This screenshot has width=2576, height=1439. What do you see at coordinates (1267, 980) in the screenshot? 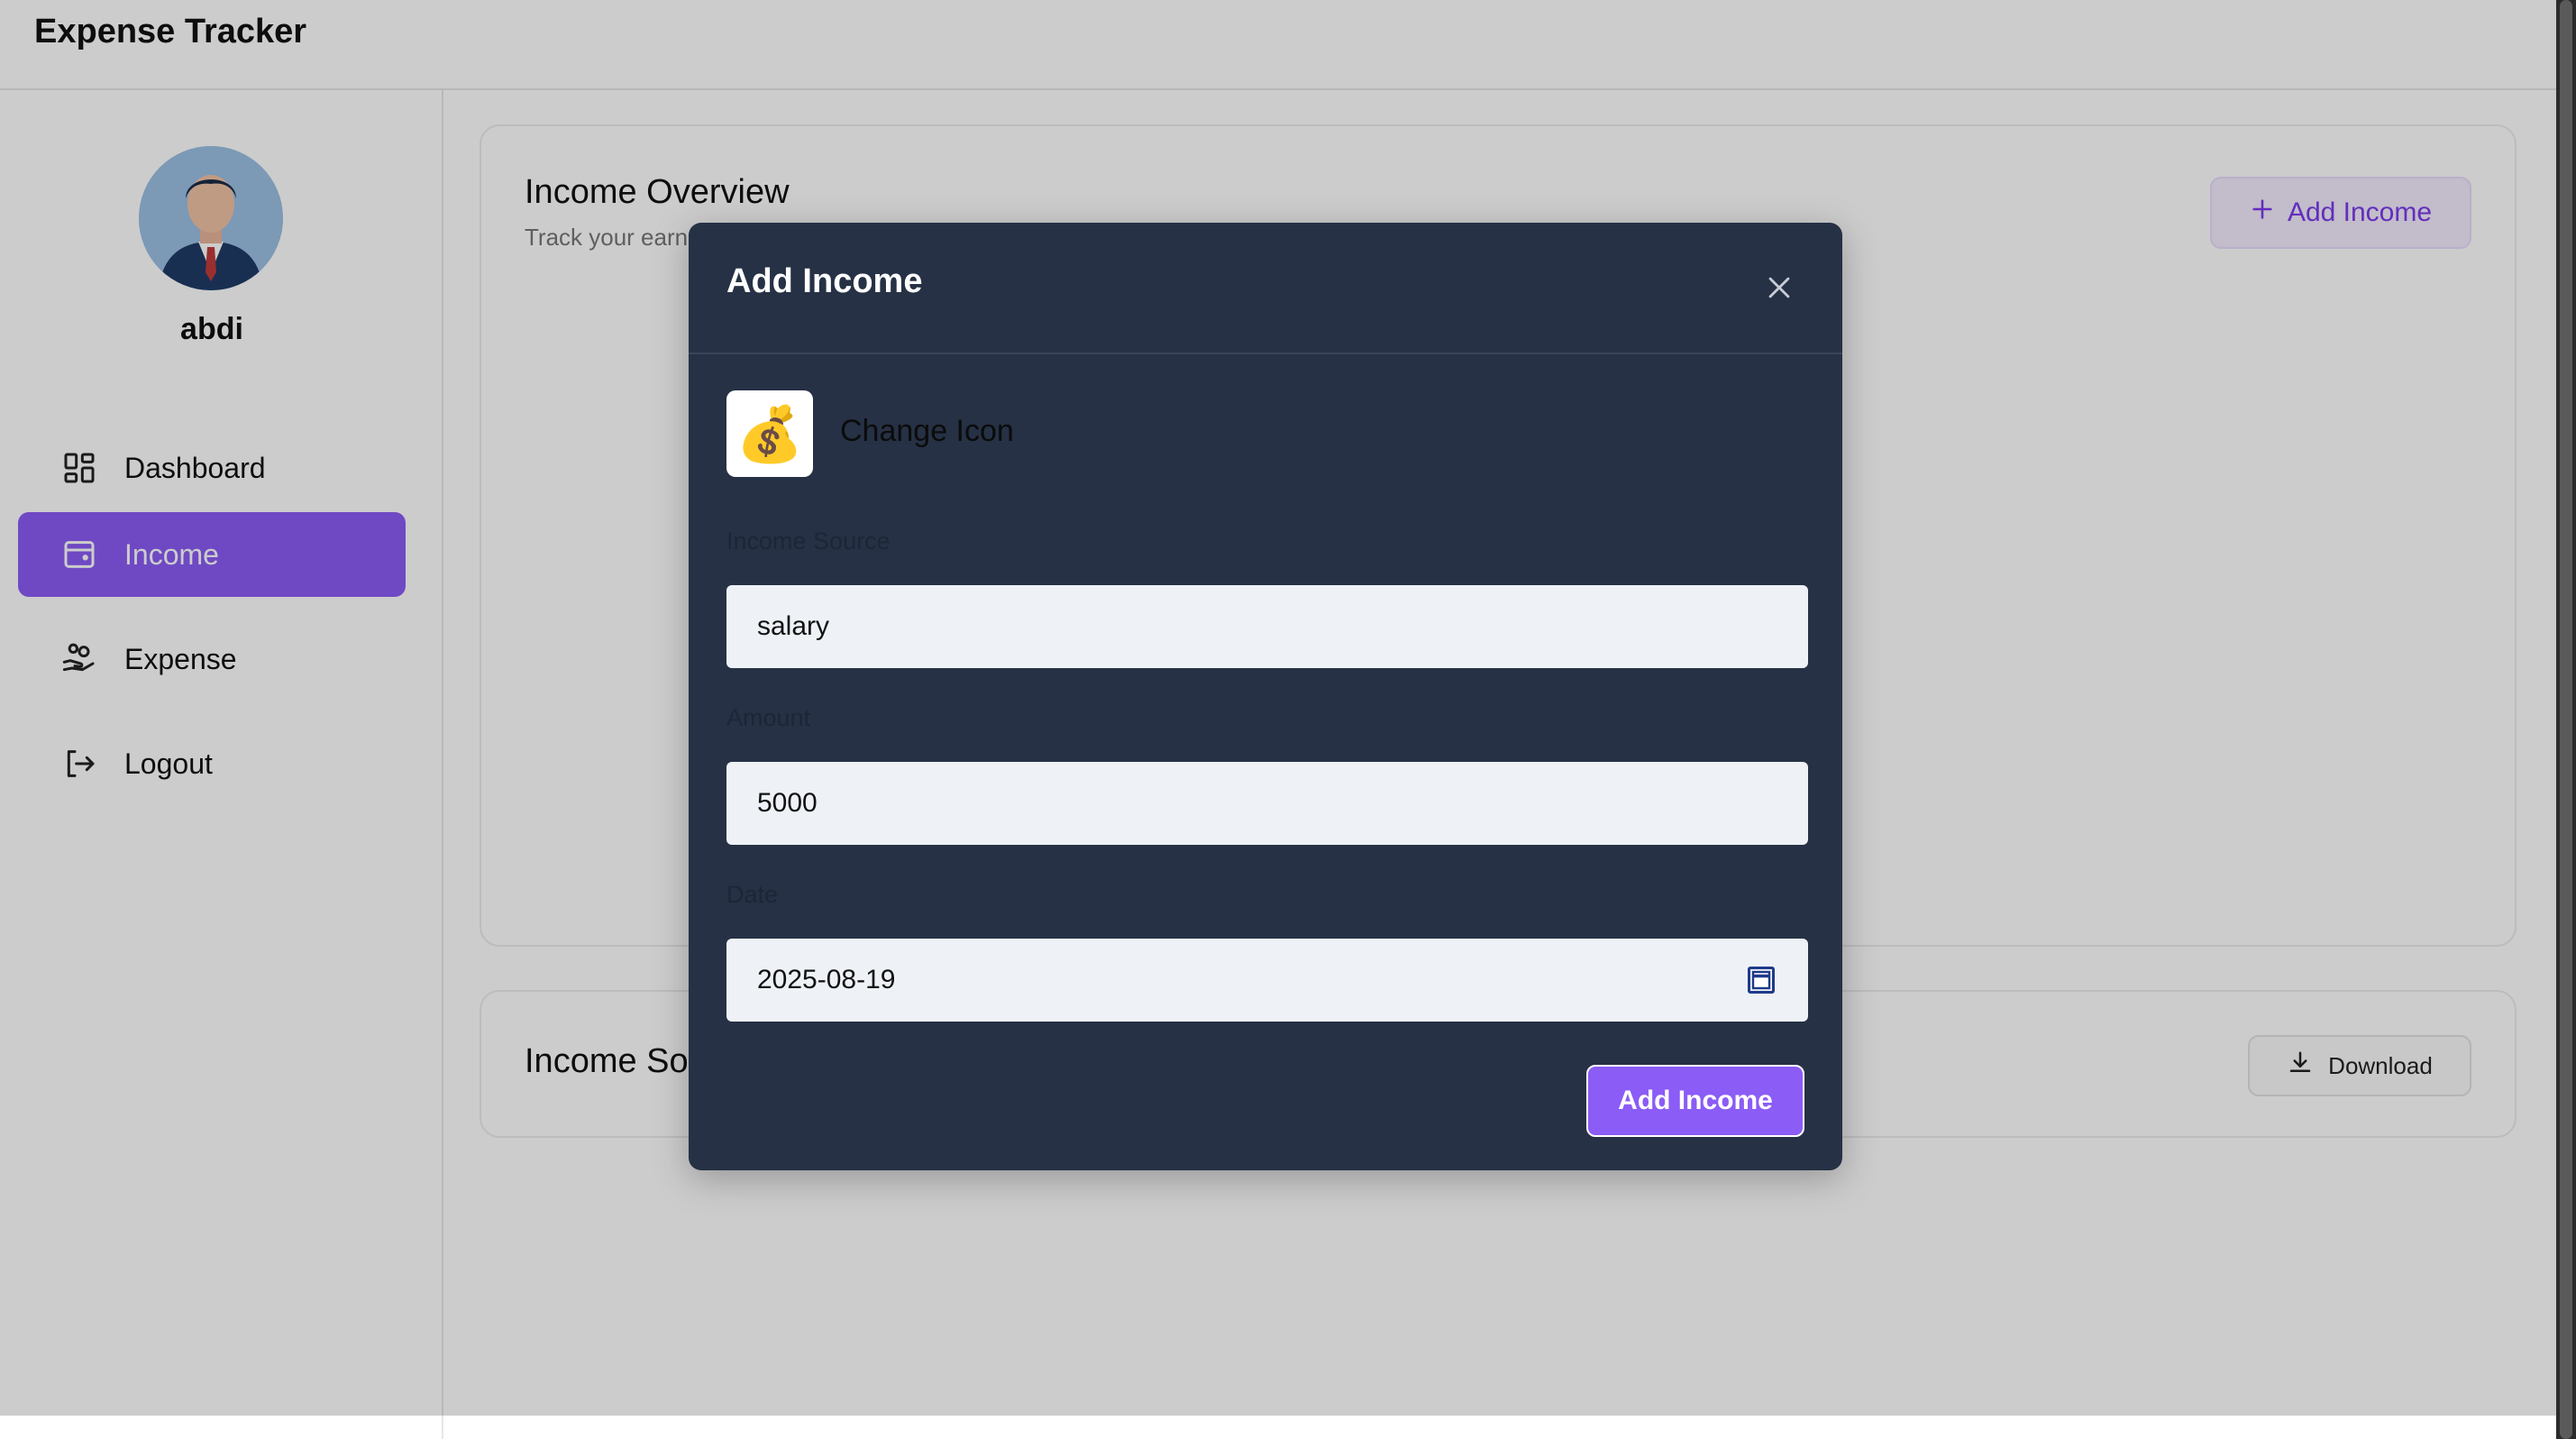
I see `date-input: 2025-08-19` at bounding box center [1267, 980].